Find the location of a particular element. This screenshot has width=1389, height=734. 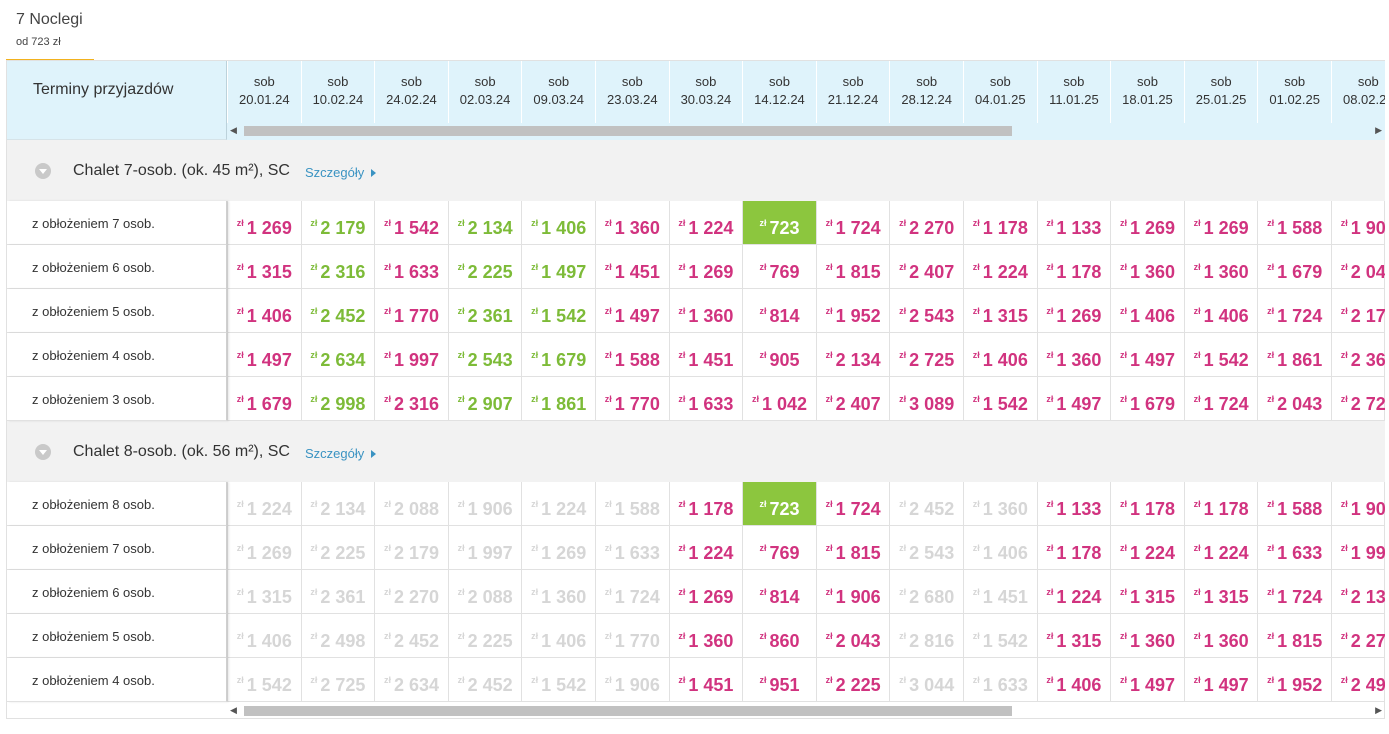

price-cell: zł 2 452 is located at coordinates (337, 311).